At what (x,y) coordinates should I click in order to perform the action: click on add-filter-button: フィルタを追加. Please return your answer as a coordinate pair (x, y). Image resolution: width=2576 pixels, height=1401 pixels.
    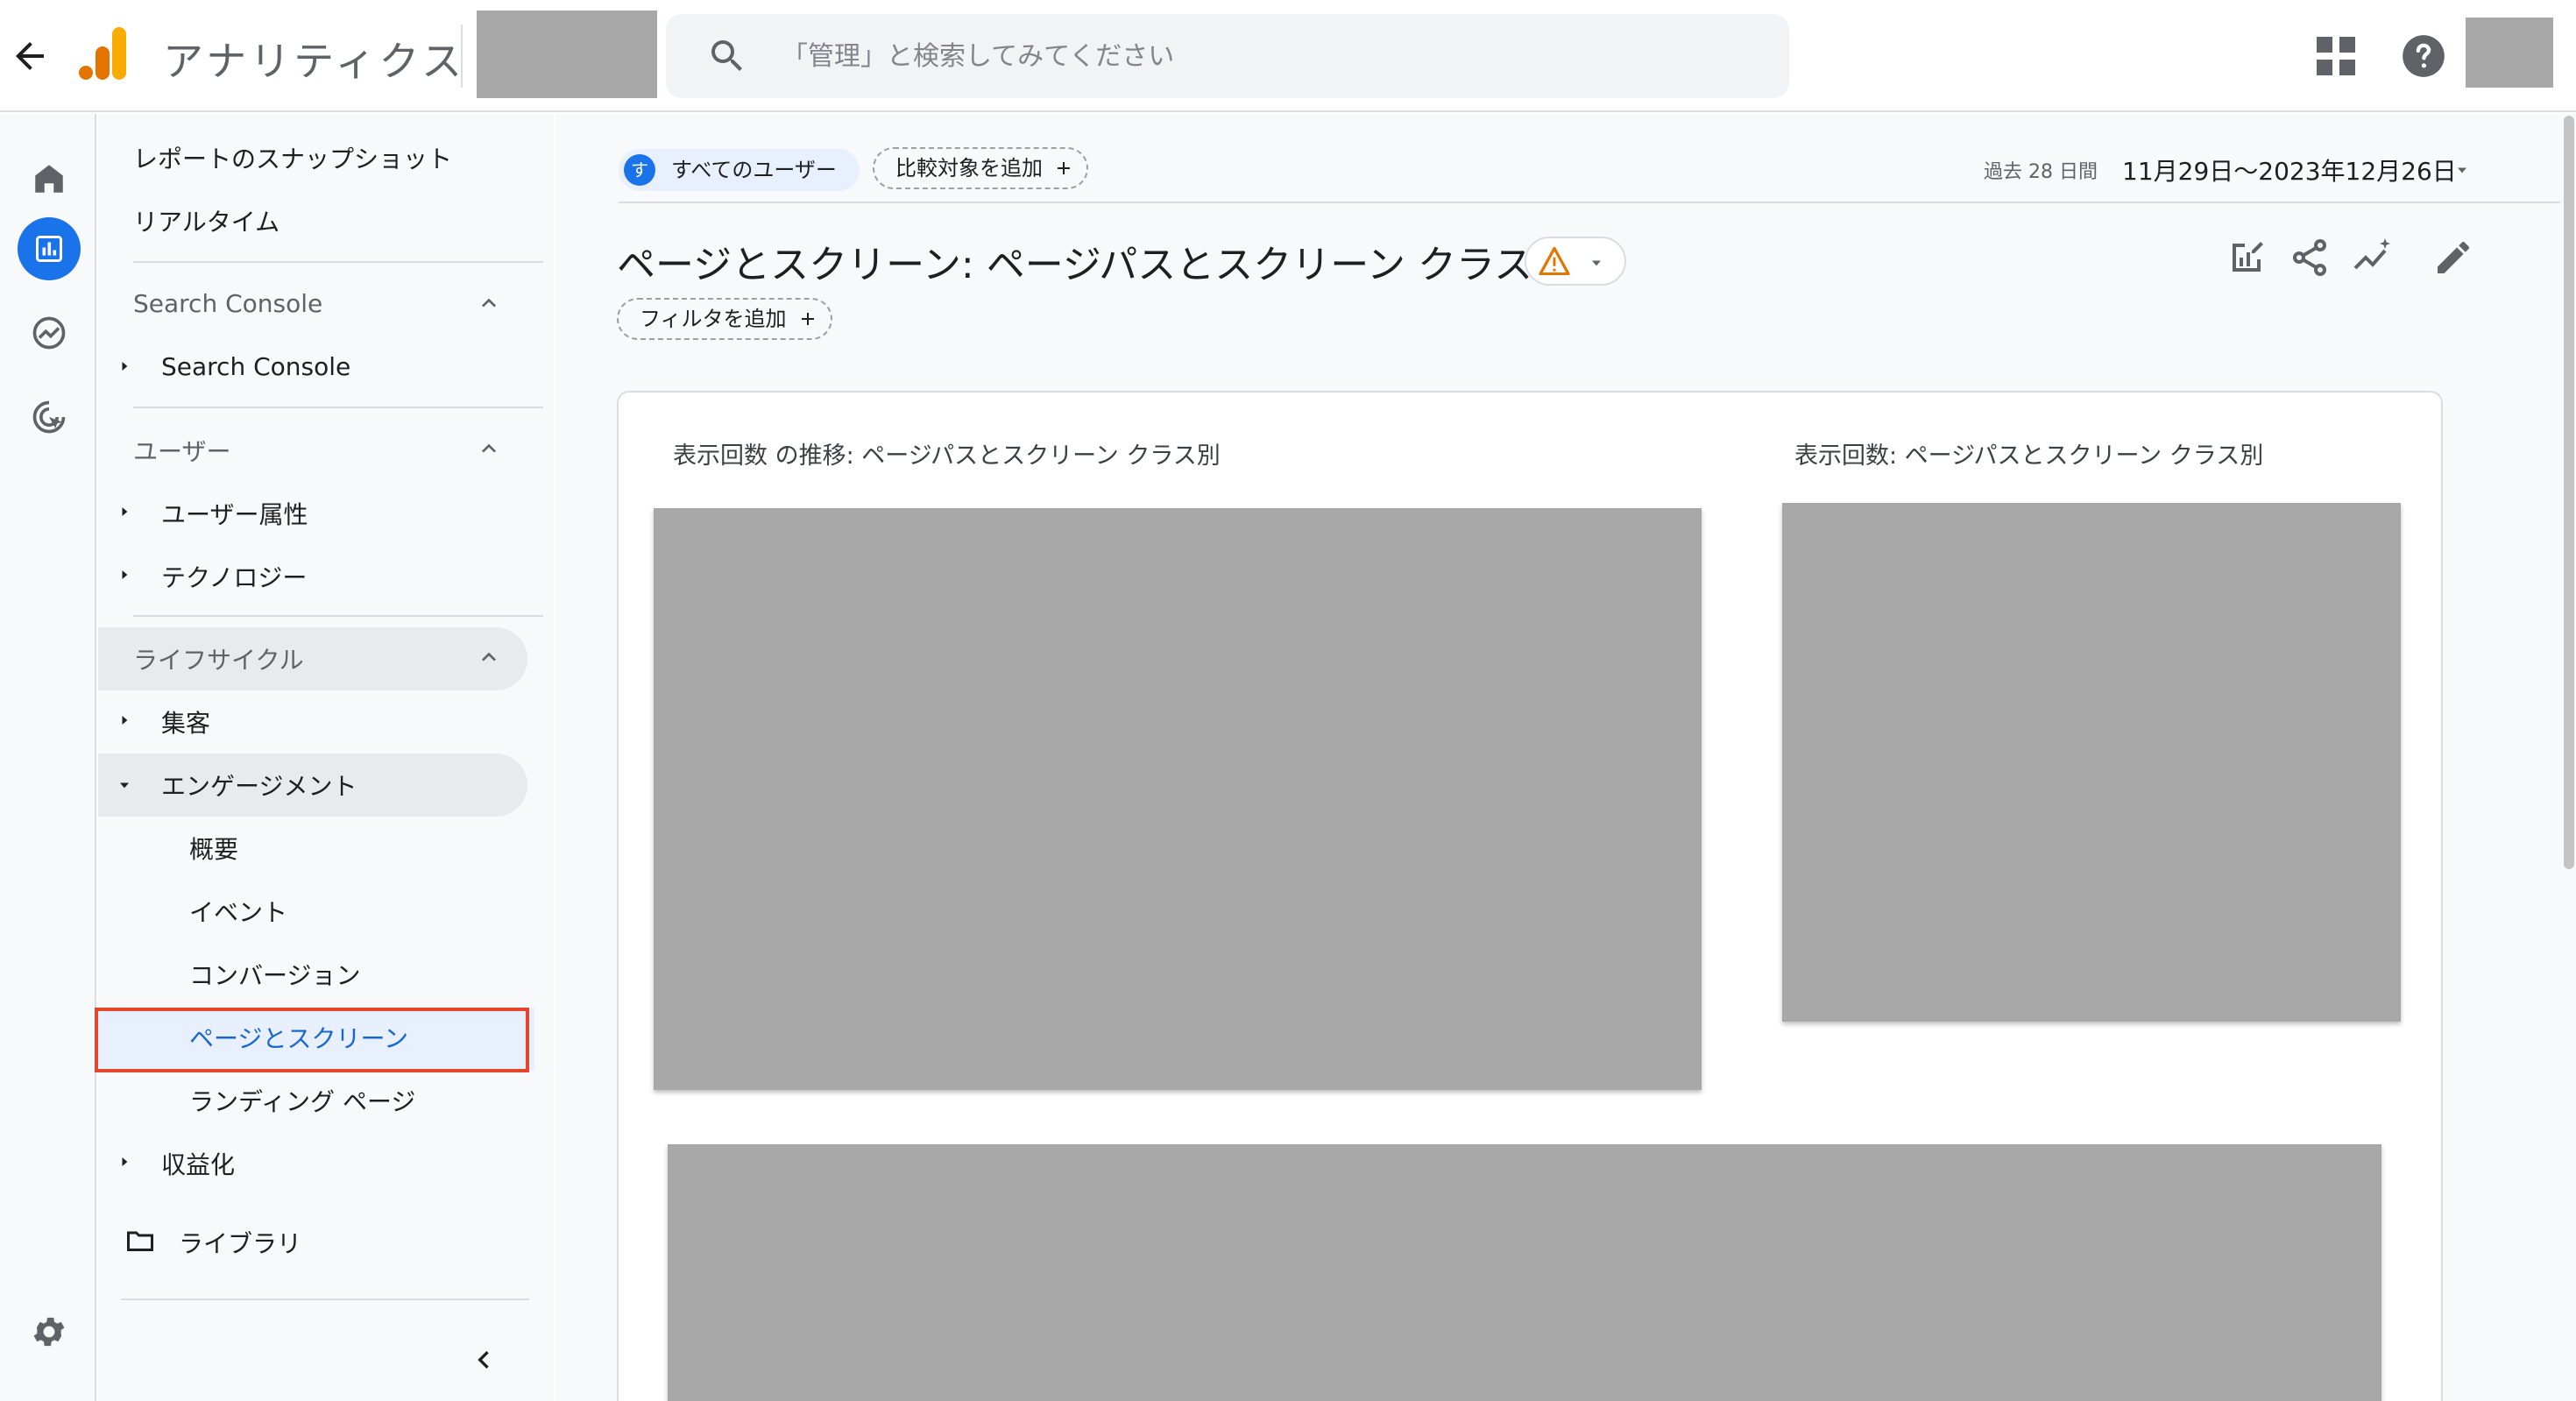
    Looking at the image, I should click on (724, 319).